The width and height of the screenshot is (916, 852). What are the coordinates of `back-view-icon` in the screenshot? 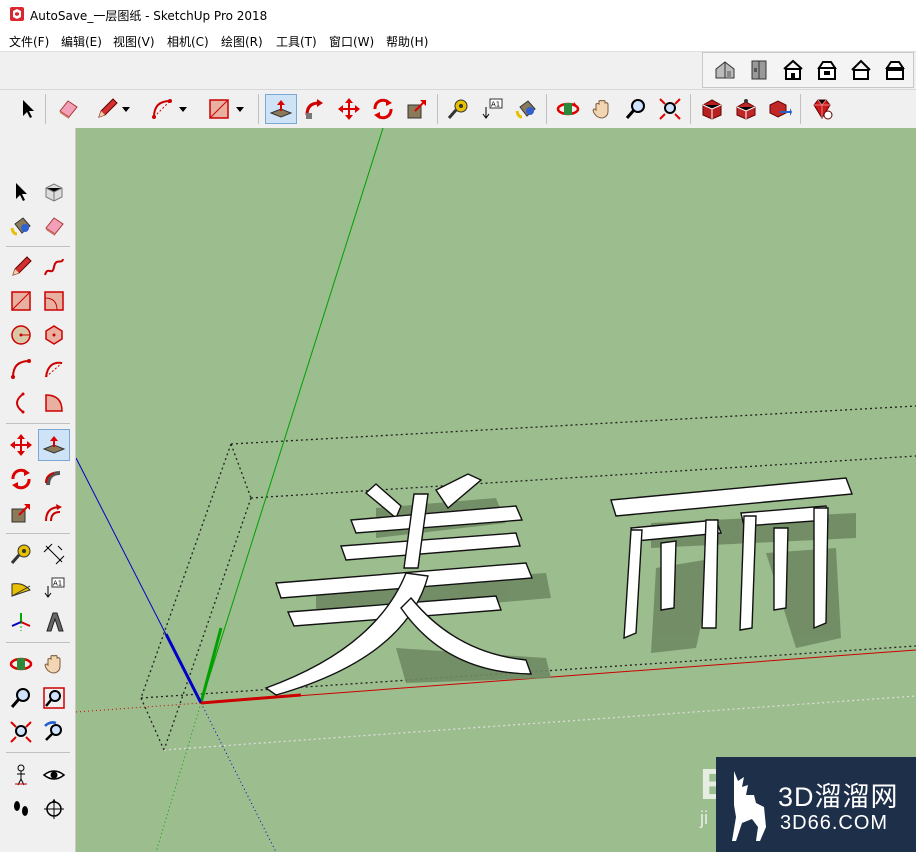 It's located at (861, 69).